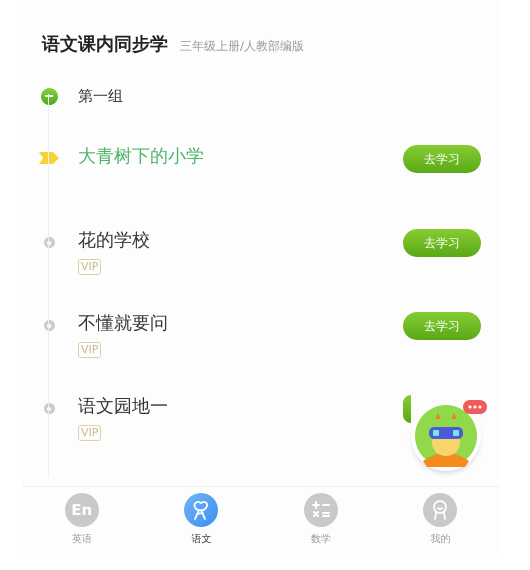  I want to click on nav-label: 数学, so click(320, 539).